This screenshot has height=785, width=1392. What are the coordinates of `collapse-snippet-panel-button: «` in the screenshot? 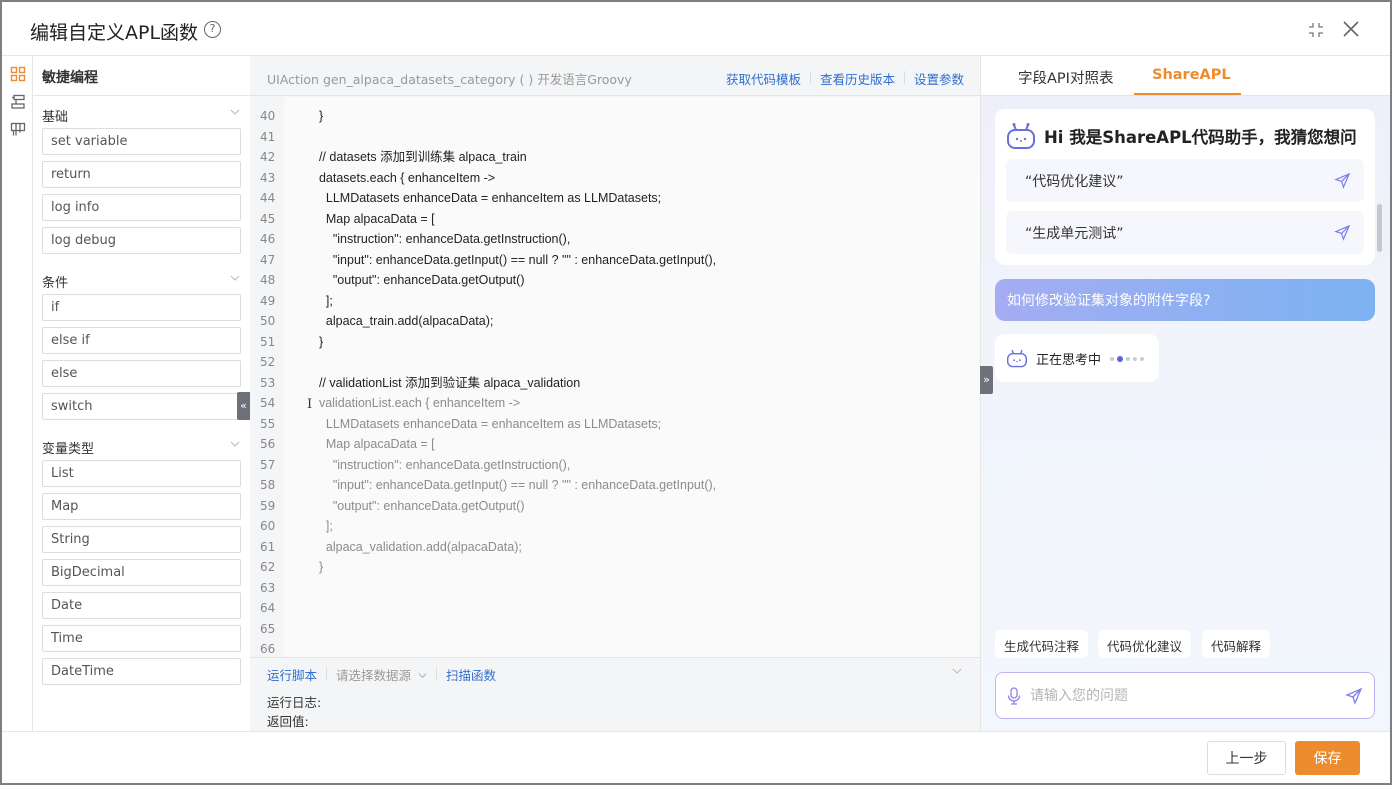 It's located at (243, 406).